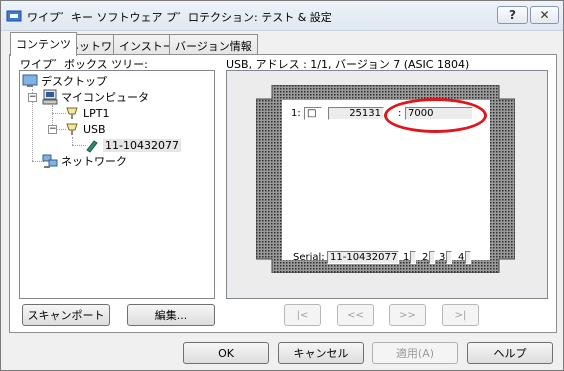 The height and width of the screenshot is (371, 564). What do you see at coordinates (72, 129) in the screenshot?
I see `usb-port-icon` at bounding box center [72, 129].